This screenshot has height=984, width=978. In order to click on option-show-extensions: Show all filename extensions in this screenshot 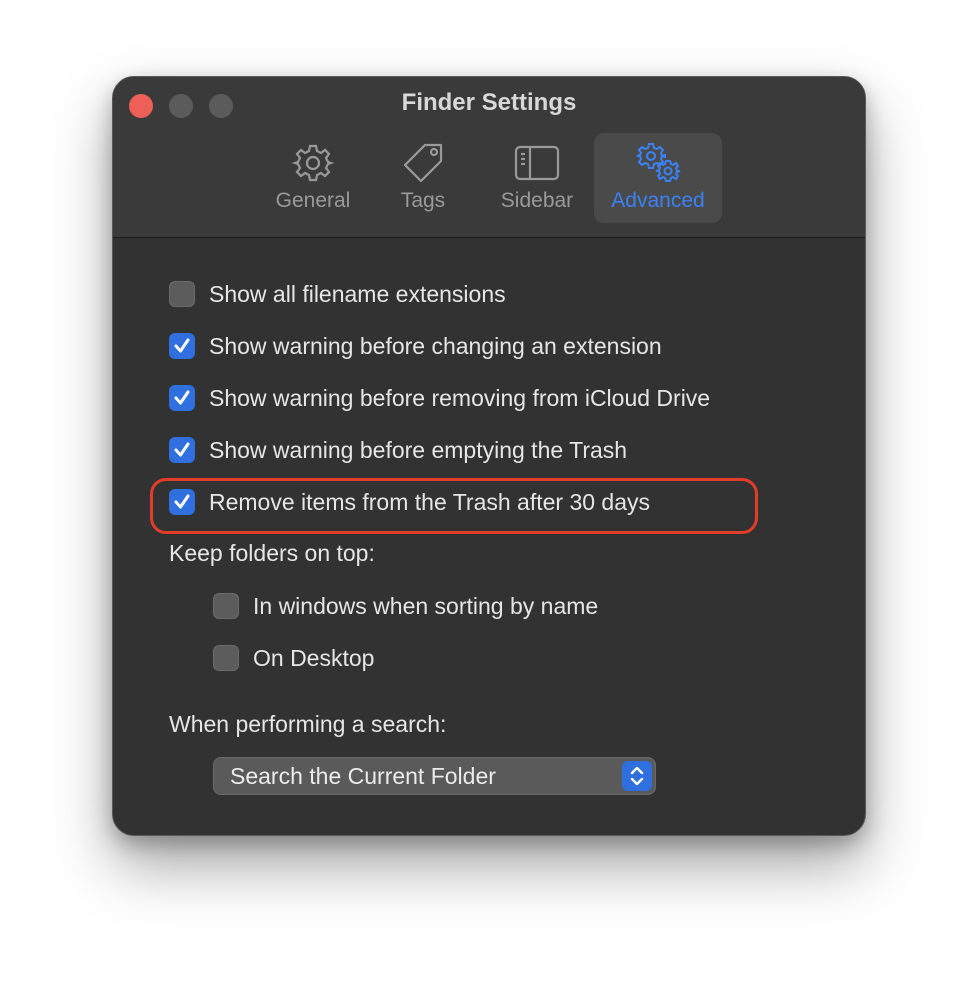, I will do `click(337, 294)`.